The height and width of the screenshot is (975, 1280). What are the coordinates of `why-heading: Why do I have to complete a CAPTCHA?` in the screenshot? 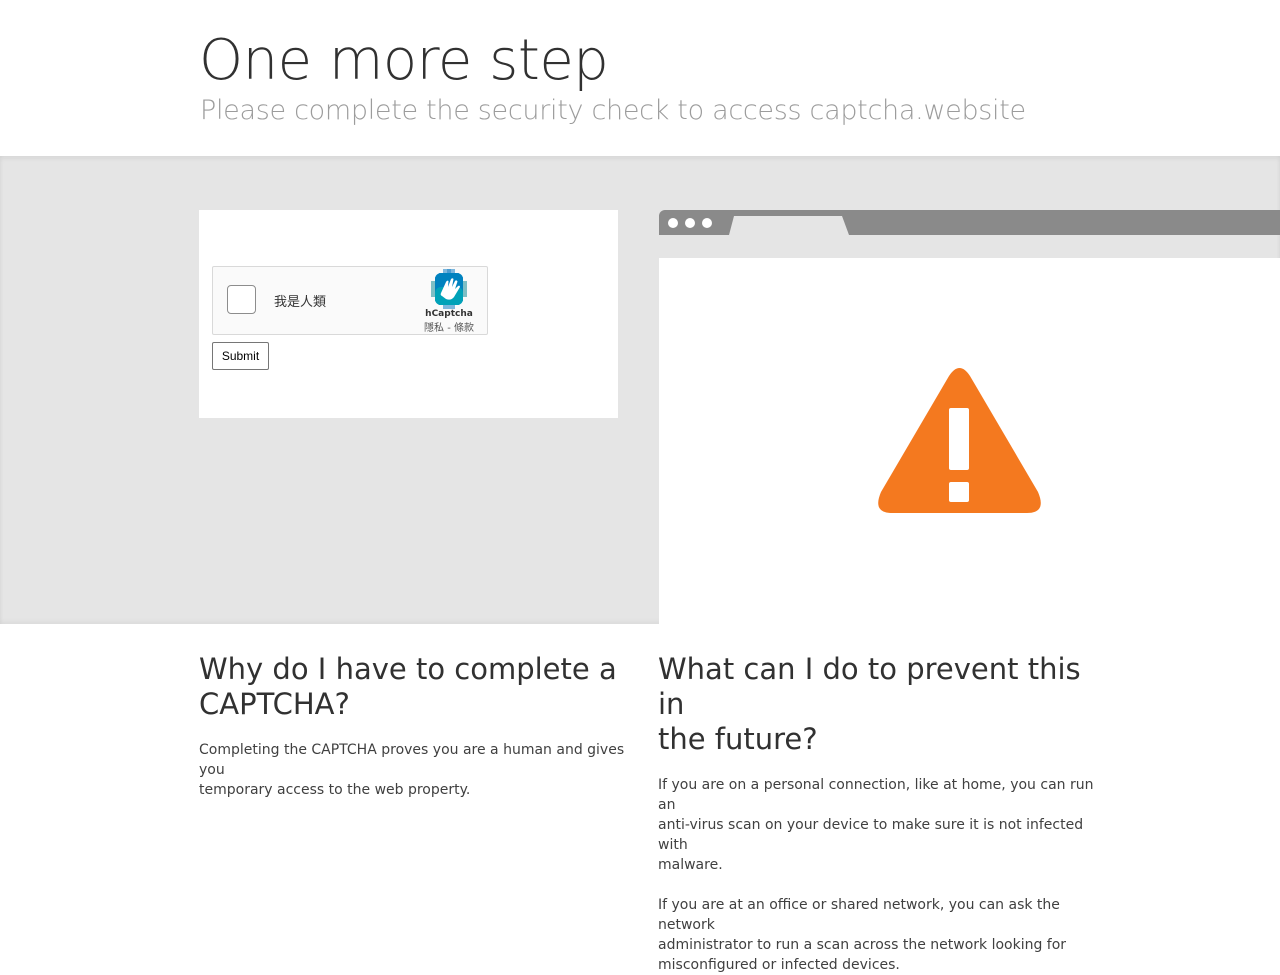 It's located at (414, 687).